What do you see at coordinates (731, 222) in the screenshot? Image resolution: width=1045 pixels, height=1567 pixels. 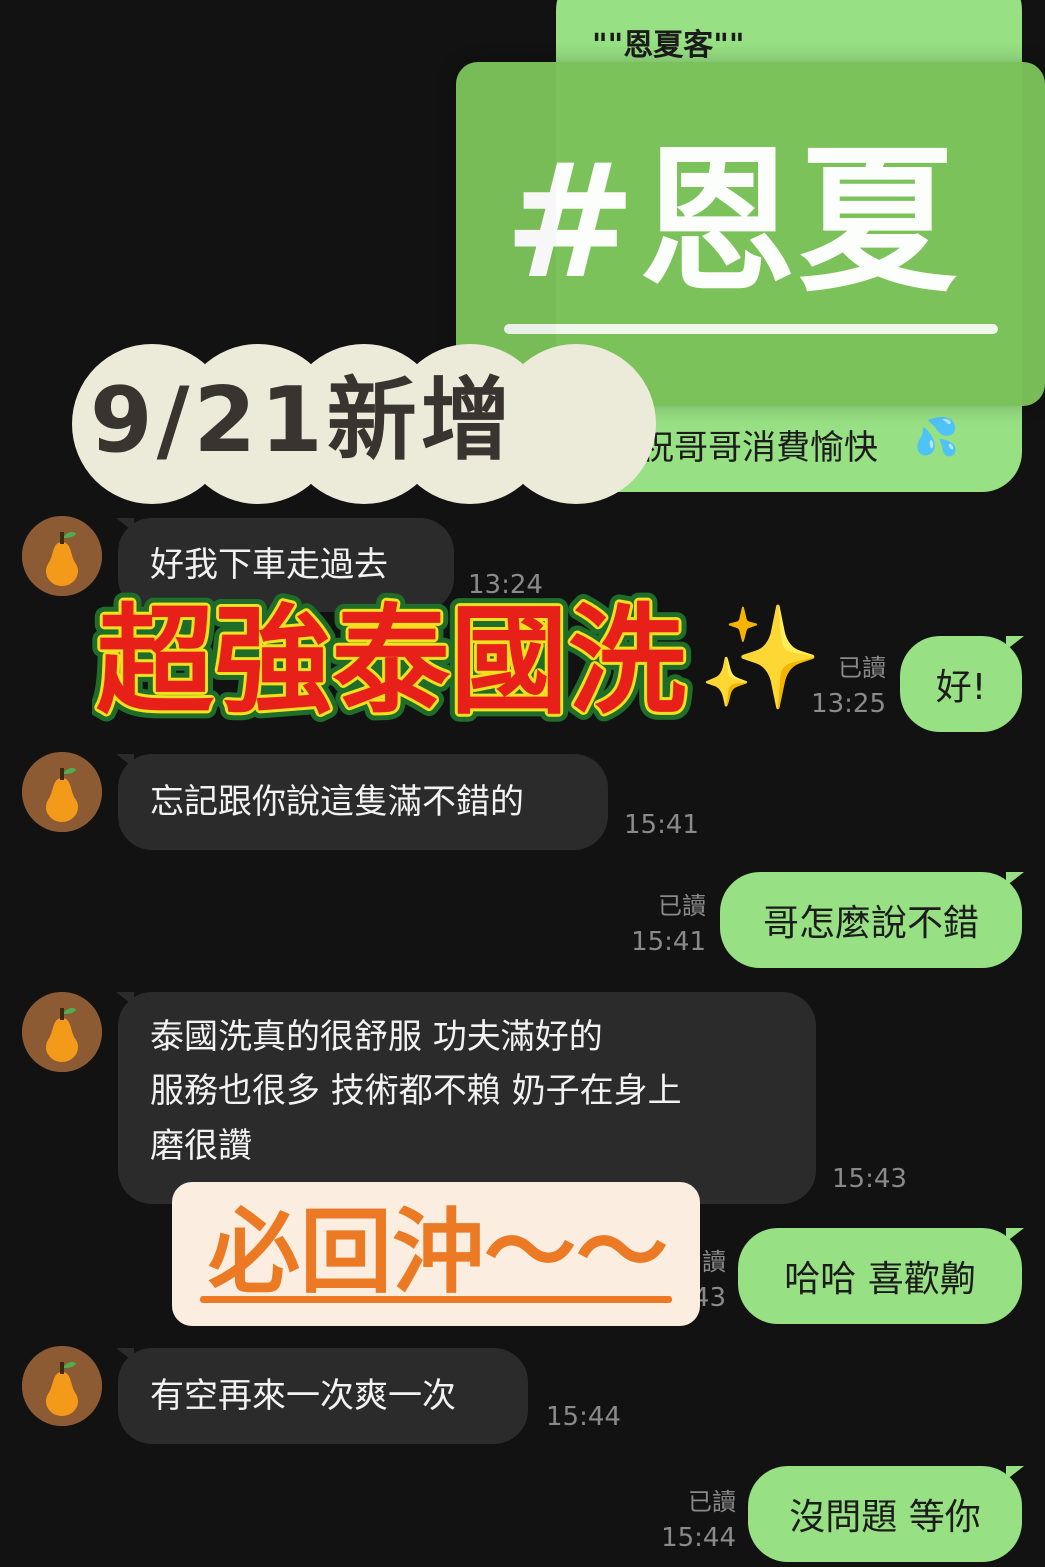 I see `tag-title-text: #恩夏` at bounding box center [731, 222].